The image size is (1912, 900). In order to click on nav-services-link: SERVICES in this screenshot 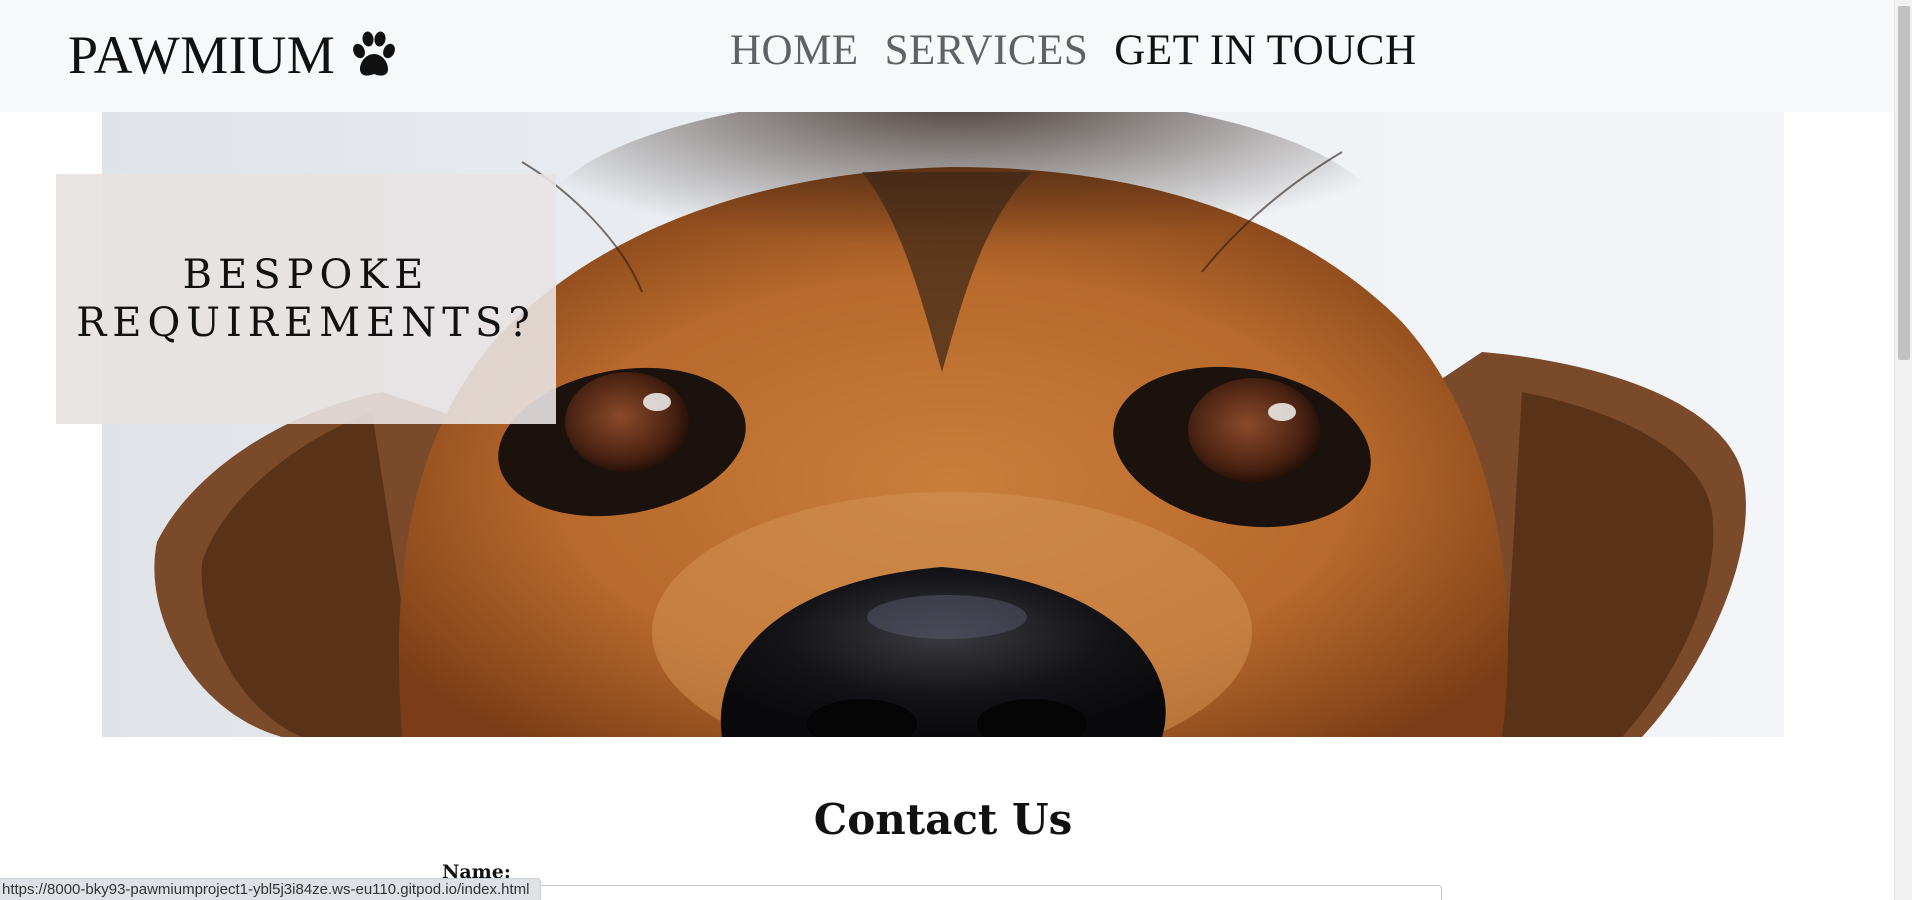, I will do `click(987, 50)`.